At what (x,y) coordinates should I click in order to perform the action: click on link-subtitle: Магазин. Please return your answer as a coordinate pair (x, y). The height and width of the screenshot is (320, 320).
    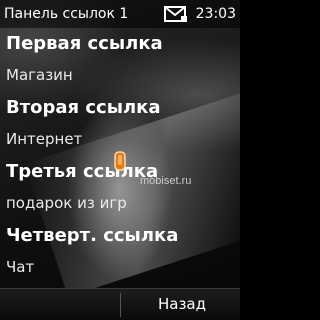
    Looking at the image, I should click on (39, 75).